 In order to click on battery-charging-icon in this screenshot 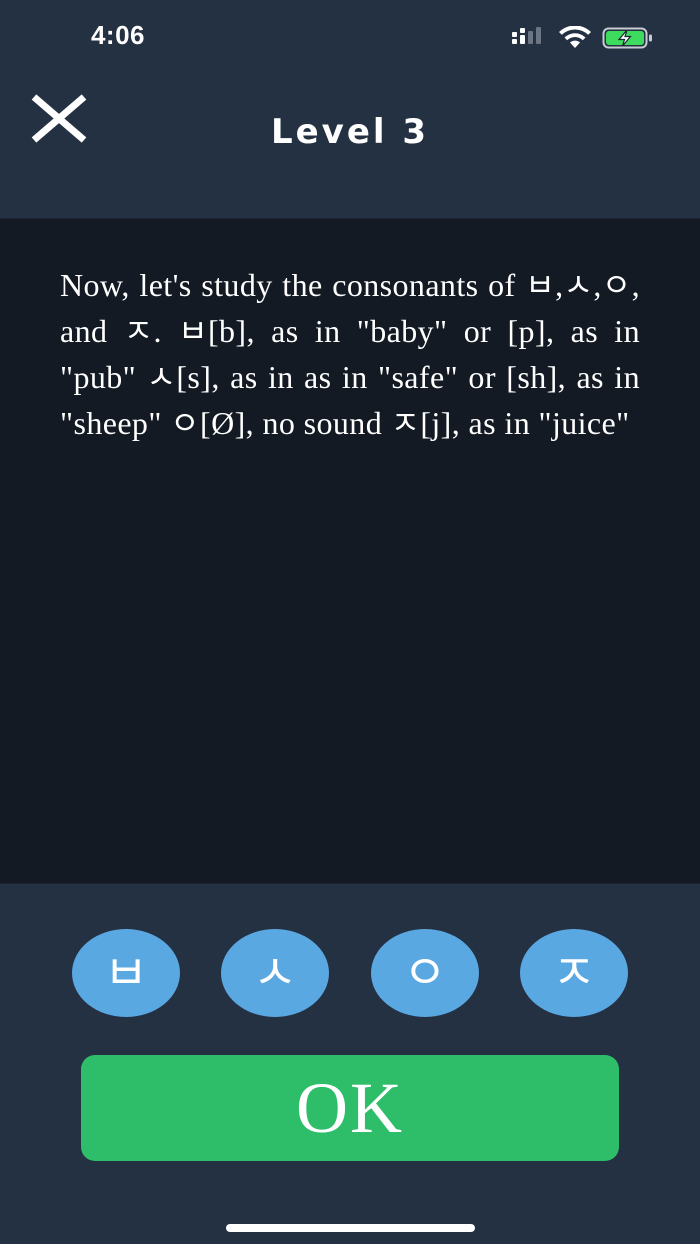, I will do `click(627, 38)`.